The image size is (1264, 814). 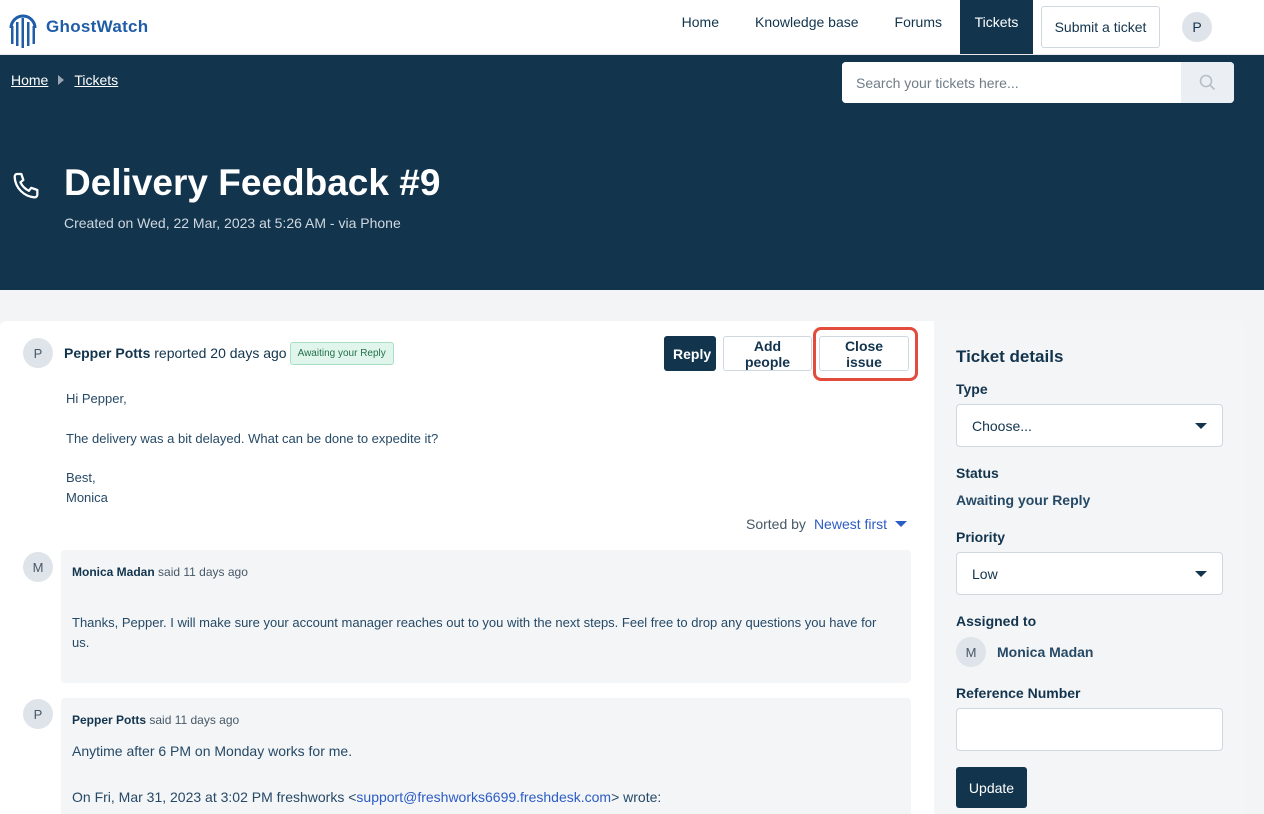 I want to click on support-email-link: support@freshworks6699.freshdesk.com, so click(x=483, y=797).